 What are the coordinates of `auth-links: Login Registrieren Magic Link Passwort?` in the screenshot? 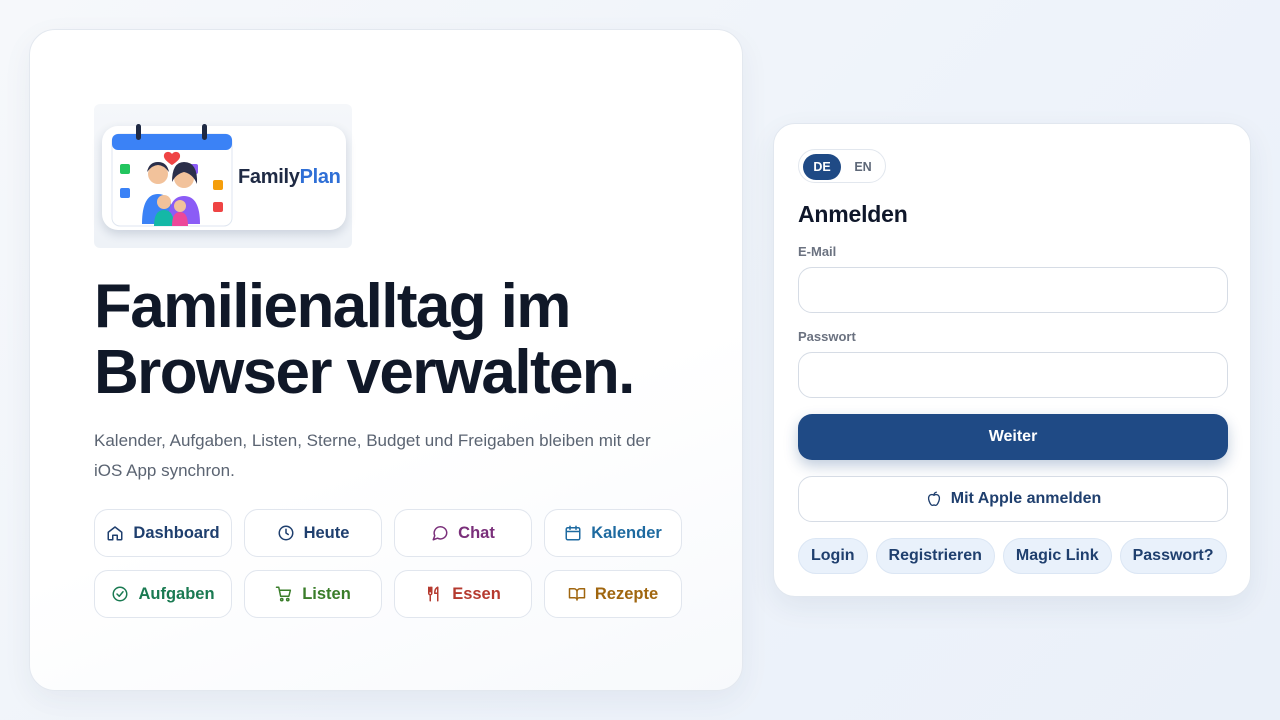 It's located at (1012, 556).